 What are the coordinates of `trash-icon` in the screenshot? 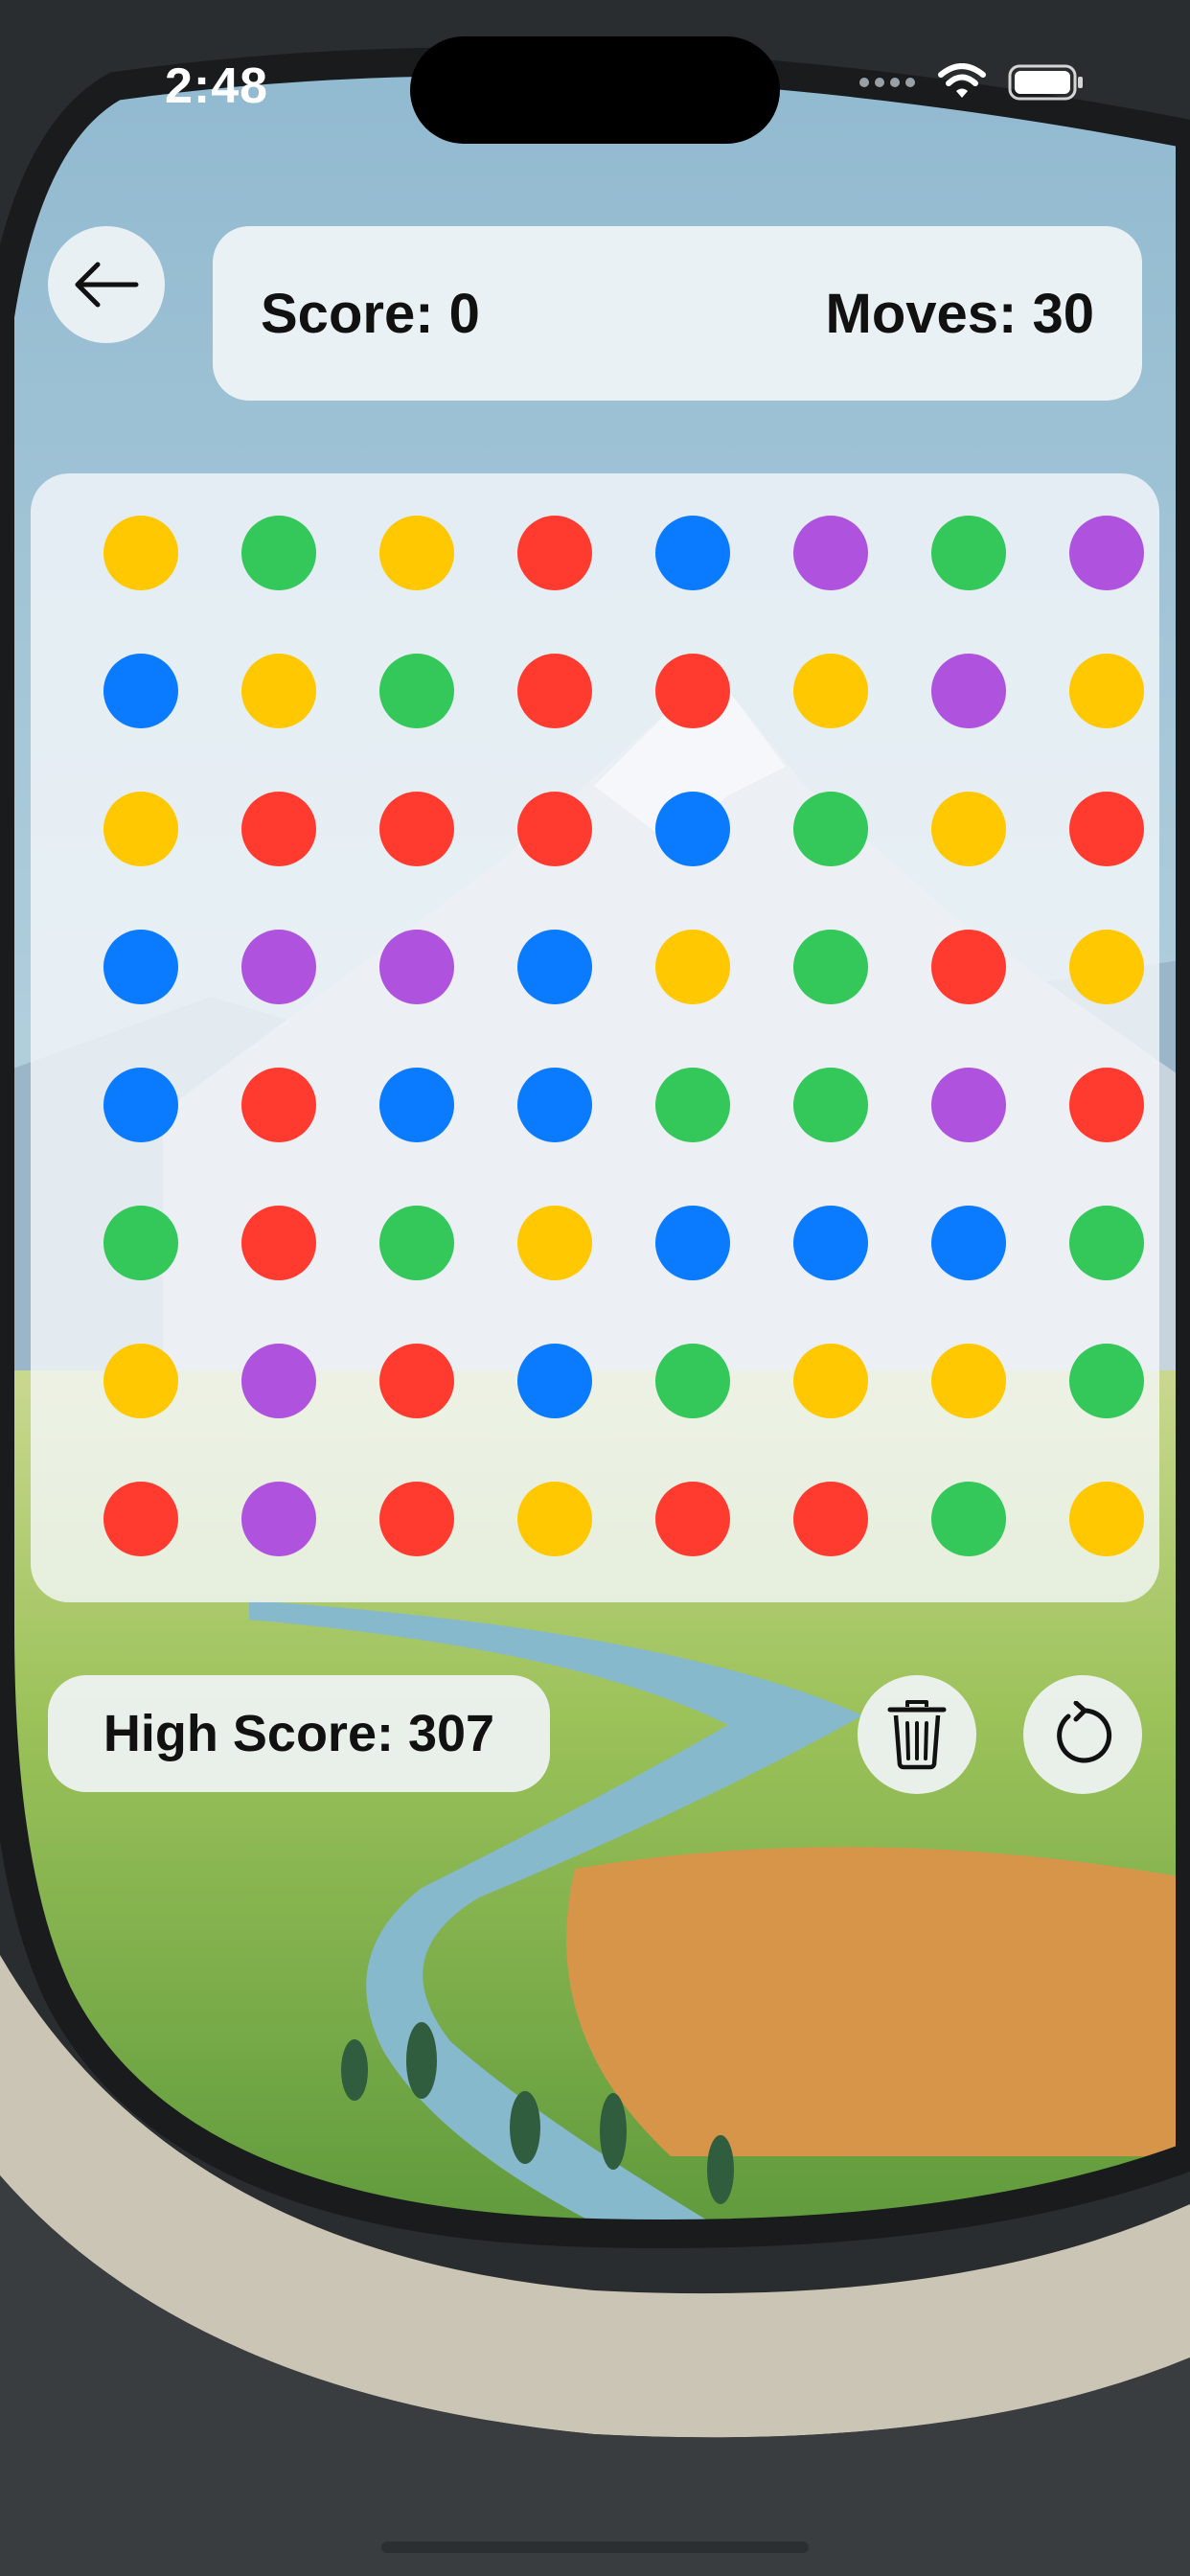 It's located at (917, 1735).